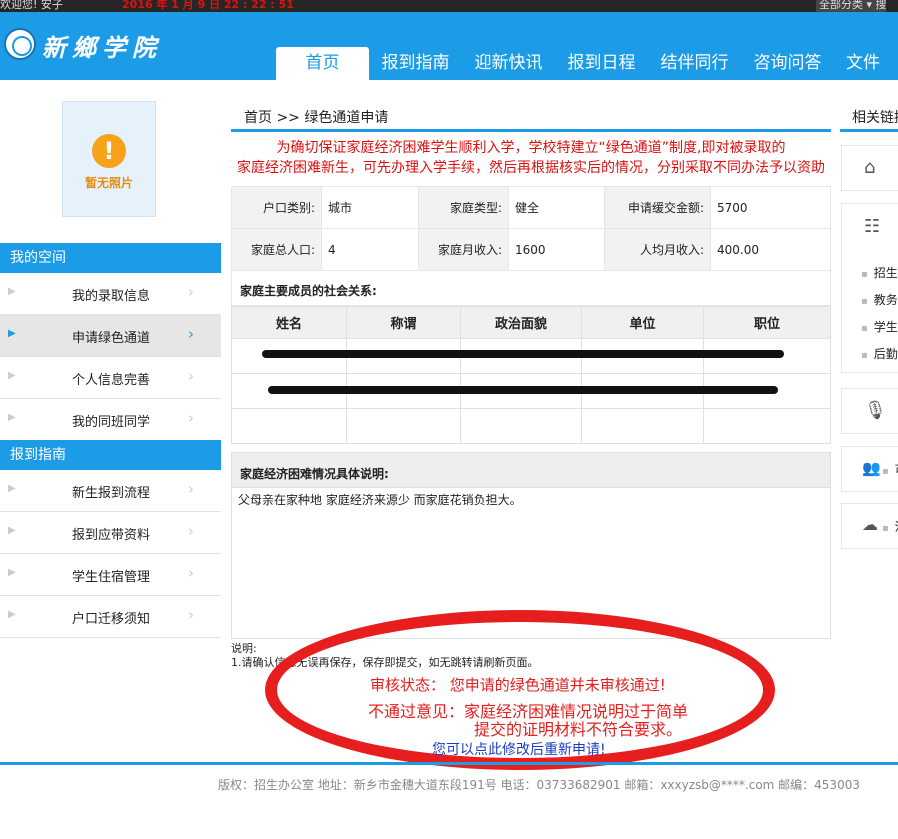  Describe the element at coordinates (449, 763) in the screenshot. I see `footer-divider` at that location.